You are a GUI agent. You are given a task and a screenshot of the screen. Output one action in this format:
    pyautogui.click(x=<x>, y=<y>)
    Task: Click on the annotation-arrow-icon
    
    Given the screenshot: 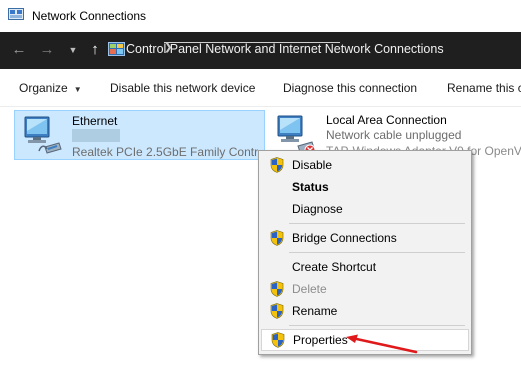 What is the action you would take?
    pyautogui.click(x=382, y=344)
    